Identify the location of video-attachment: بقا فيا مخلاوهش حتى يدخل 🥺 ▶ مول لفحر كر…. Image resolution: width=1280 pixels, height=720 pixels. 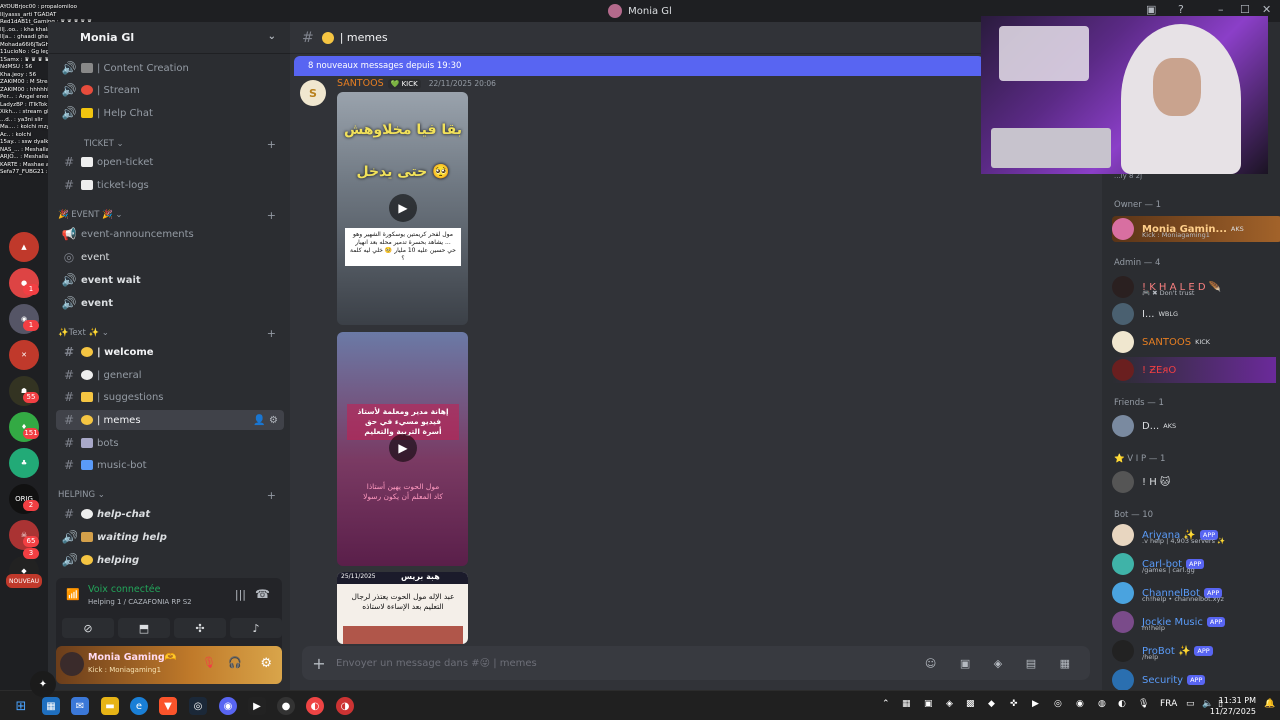
(402, 208).